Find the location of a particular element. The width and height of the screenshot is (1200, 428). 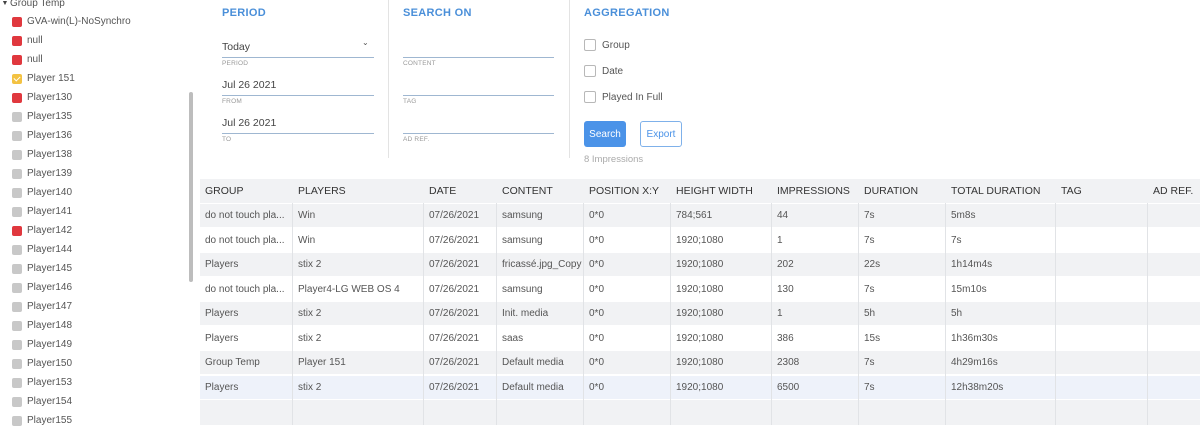

column-header: DURATION is located at coordinates (891, 191).